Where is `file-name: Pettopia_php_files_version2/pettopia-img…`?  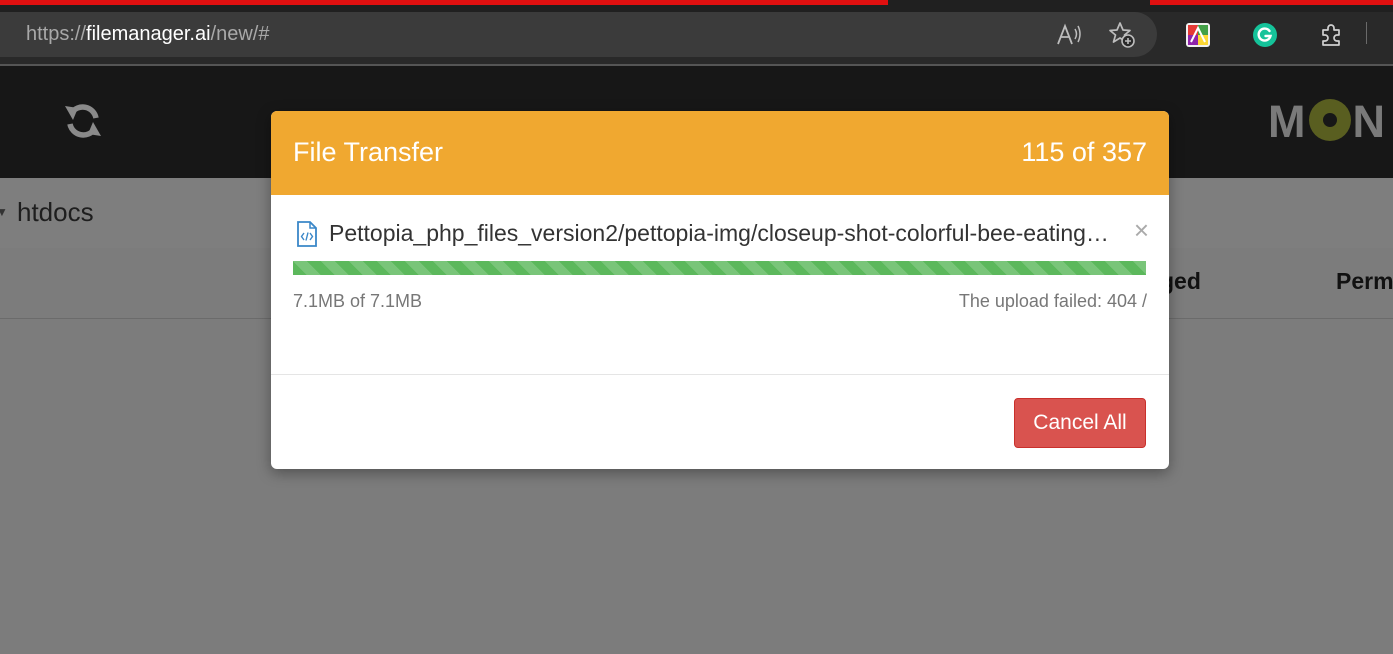
file-name: Pettopia_php_files_version2/pettopia-img… is located at coordinates (719, 233).